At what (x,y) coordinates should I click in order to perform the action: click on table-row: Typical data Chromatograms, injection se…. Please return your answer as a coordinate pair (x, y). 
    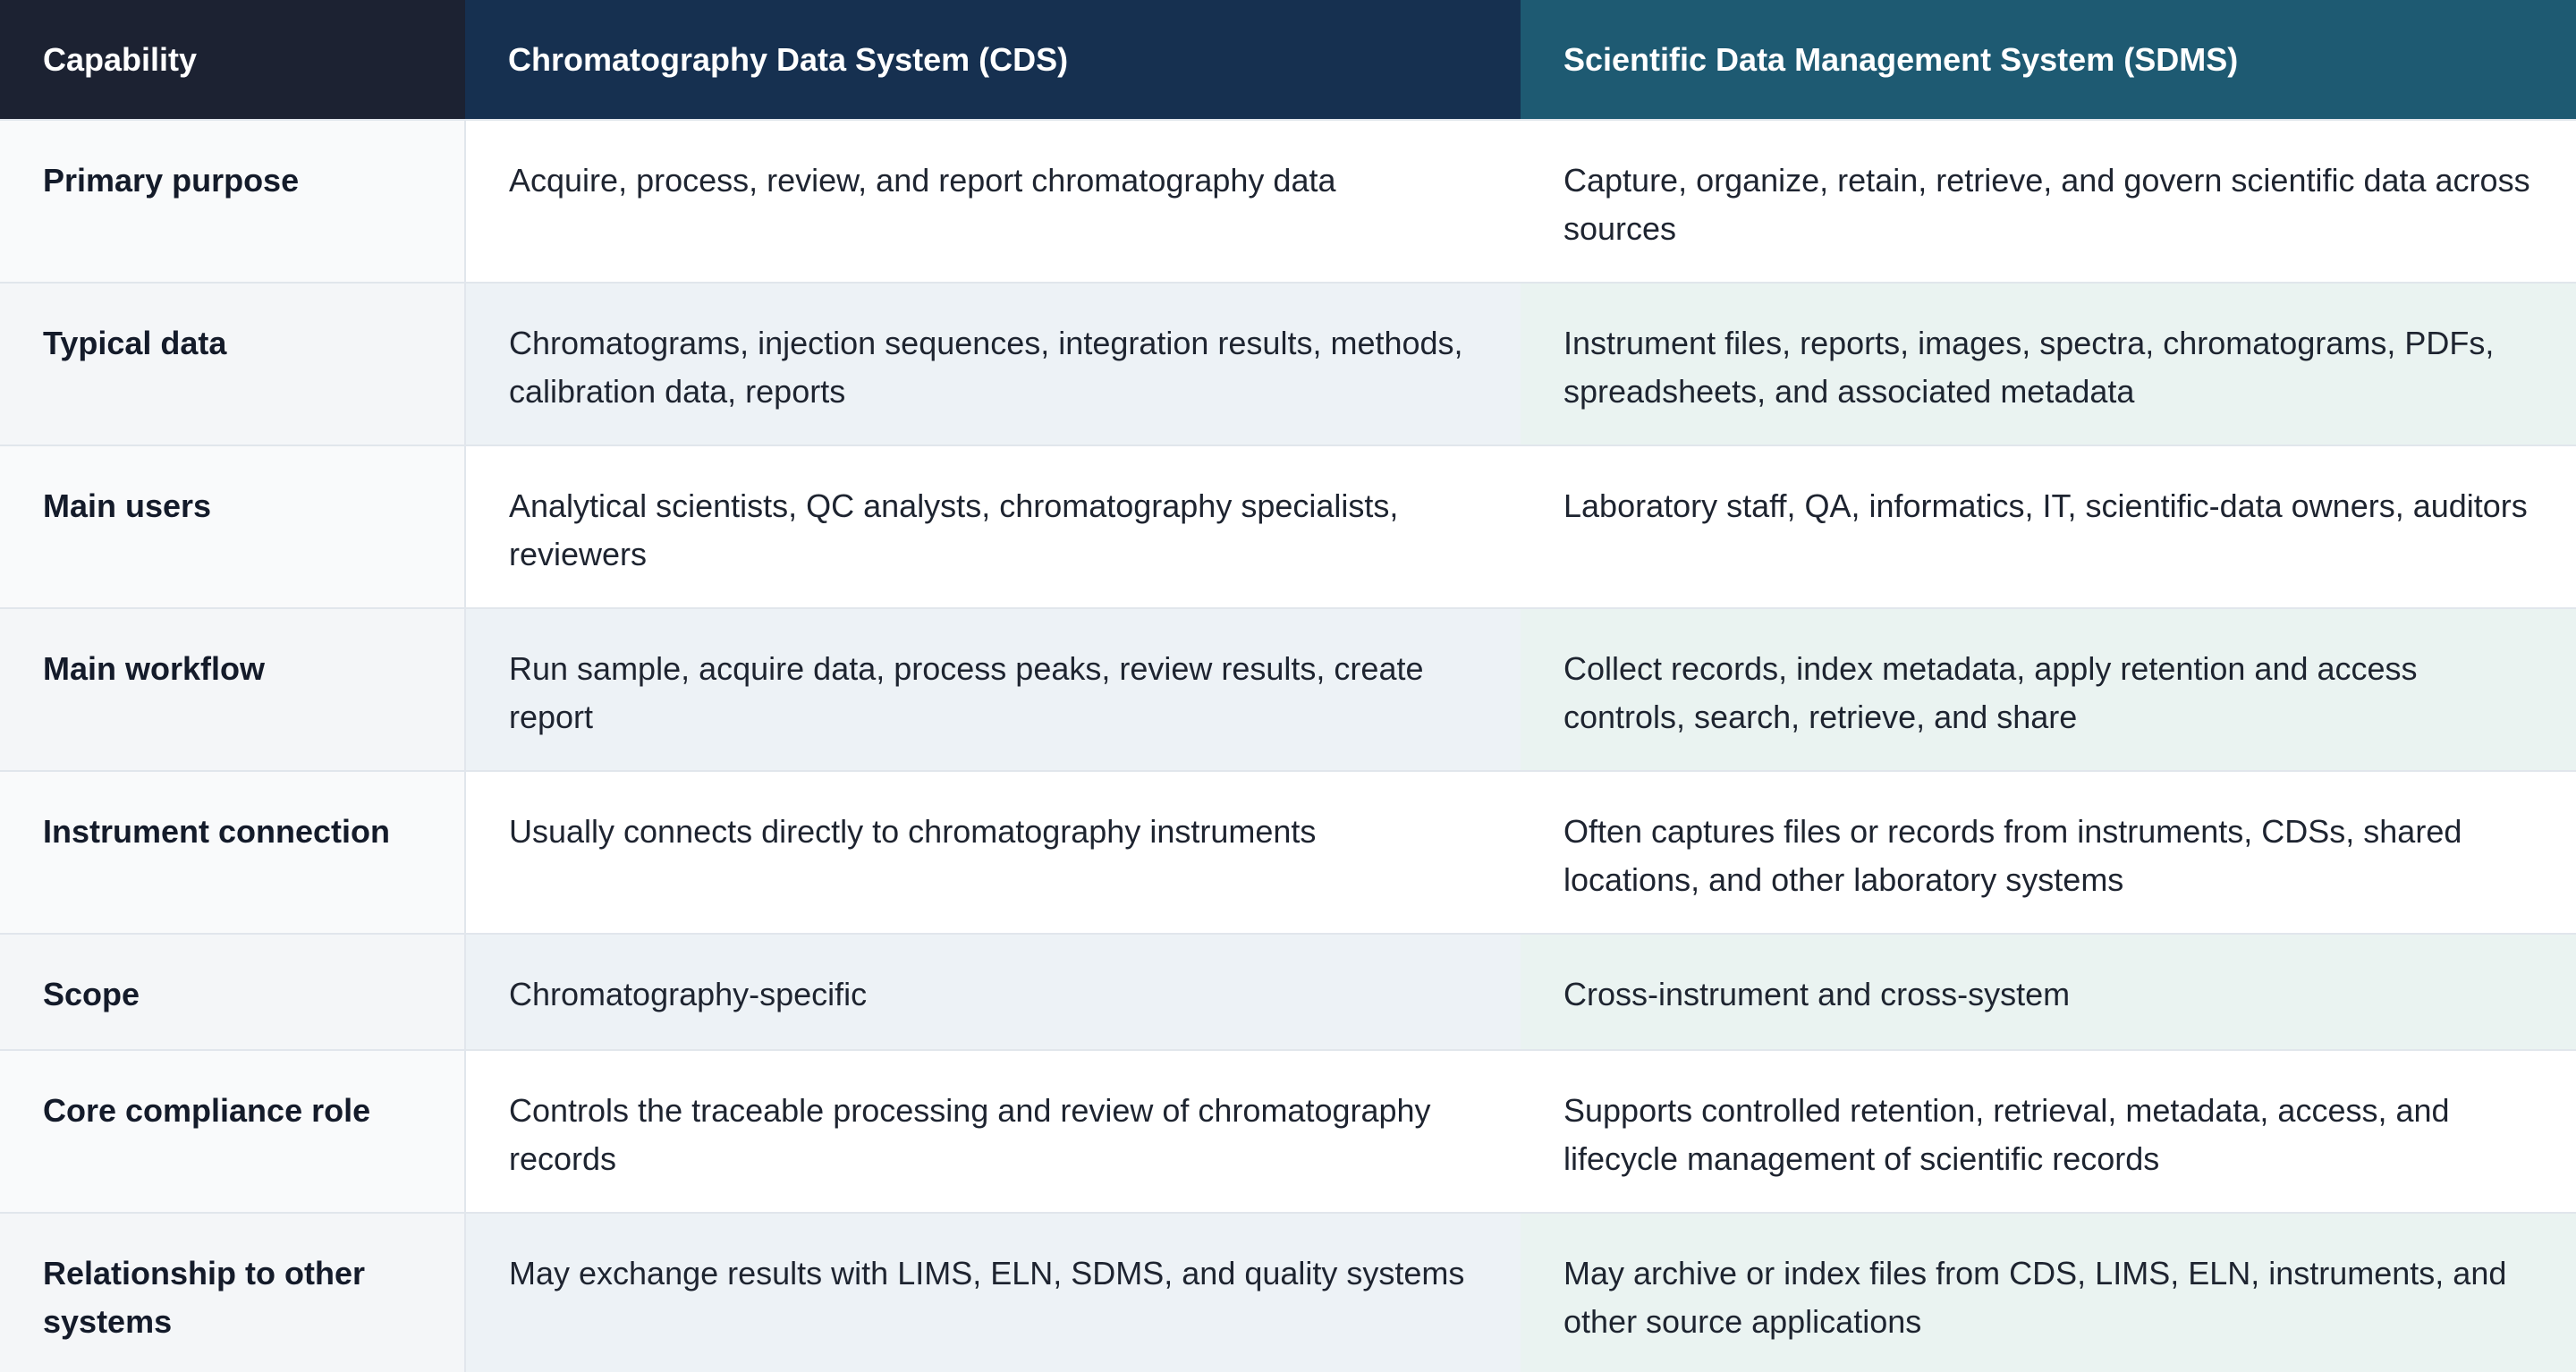
    Looking at the image, I should click on (1288, 363).